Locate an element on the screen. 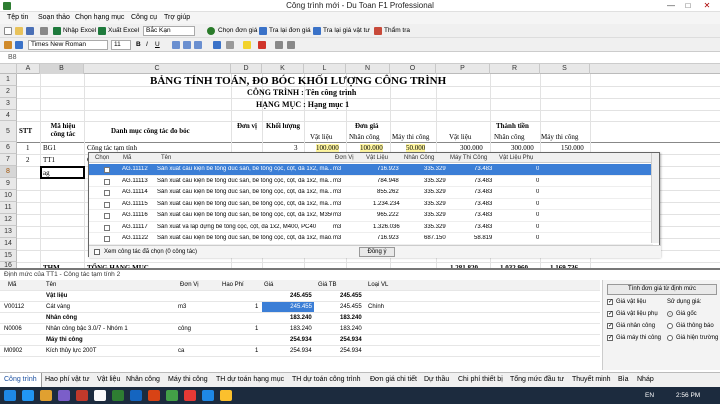 This screenshot has height=404, width=720. col-header-d: D is located at coordinates (246, 69).